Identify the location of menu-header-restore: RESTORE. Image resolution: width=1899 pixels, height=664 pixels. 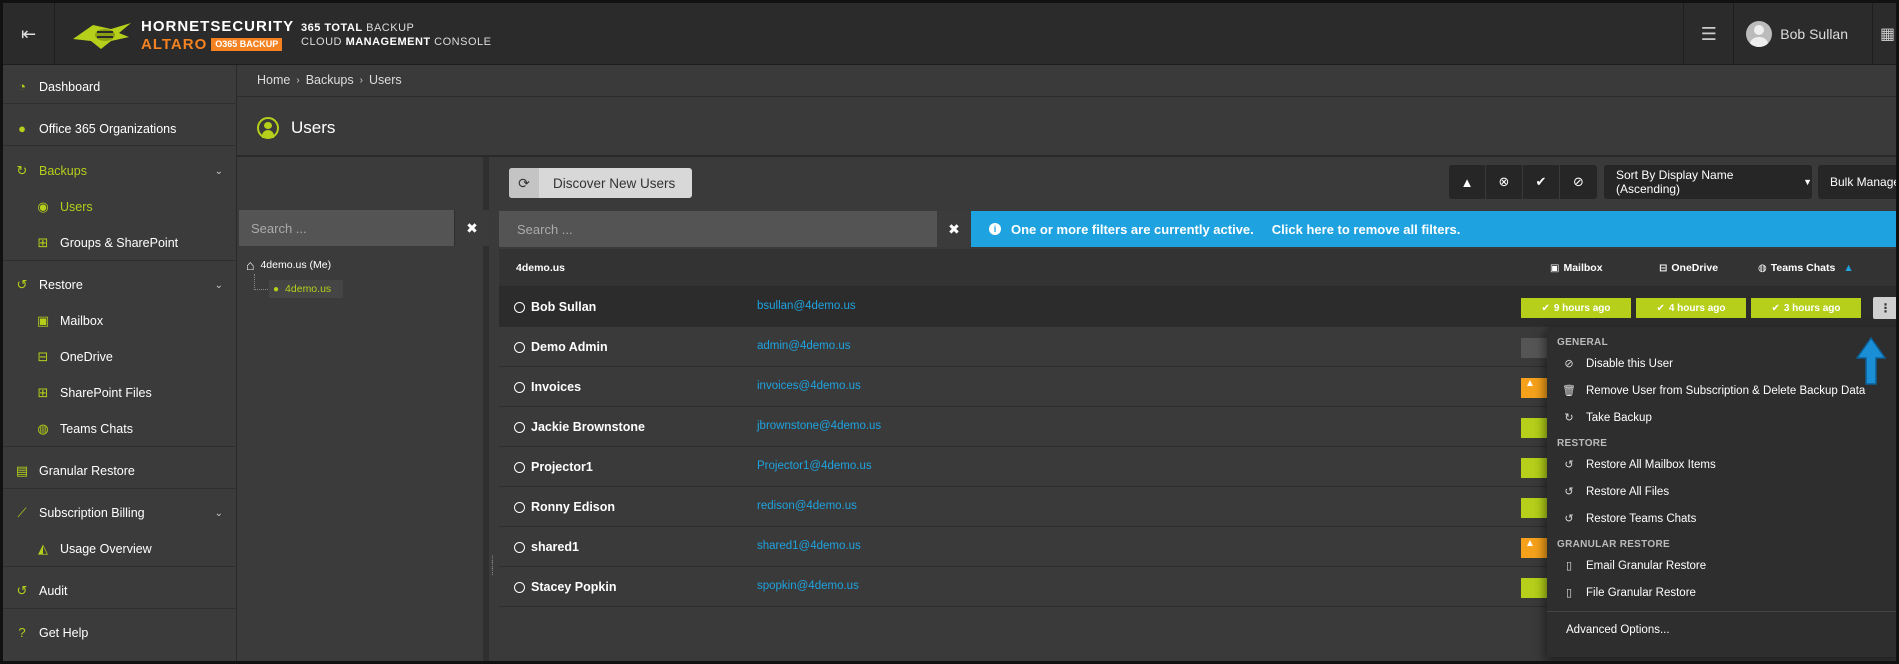
(1582, 443).